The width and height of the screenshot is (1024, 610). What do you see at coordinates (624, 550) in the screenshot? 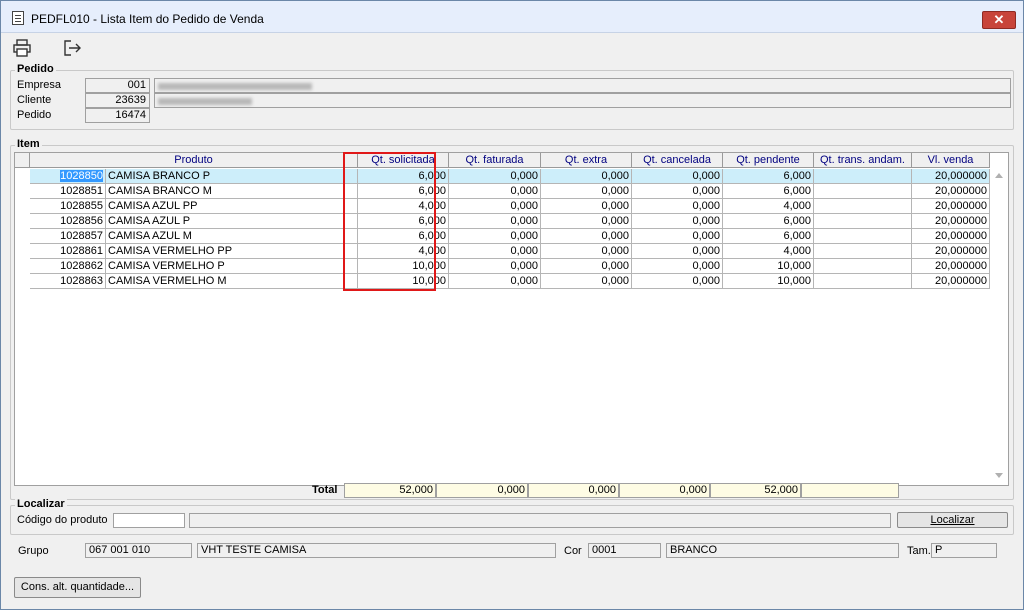
I see `cor-code-field: 0001` at bounding box center [624, 550].